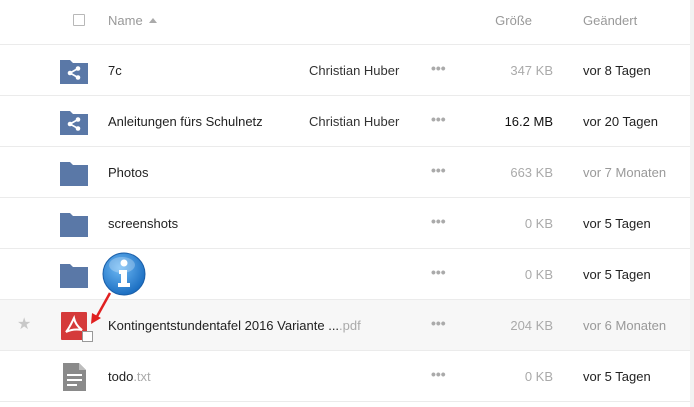  I want to click on text-file-icon, so click(74, 377).